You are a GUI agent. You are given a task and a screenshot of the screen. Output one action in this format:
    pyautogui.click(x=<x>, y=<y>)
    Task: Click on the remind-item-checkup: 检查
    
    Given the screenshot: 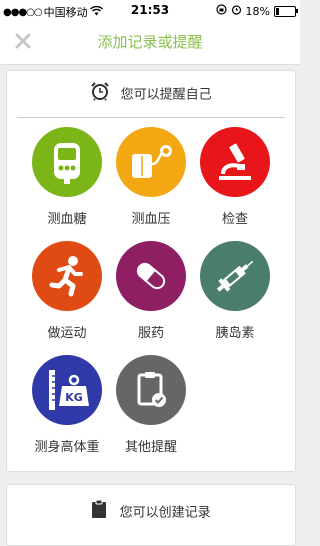 What is the action you would take?
    pyautogui.click(x=235, y=177)
    